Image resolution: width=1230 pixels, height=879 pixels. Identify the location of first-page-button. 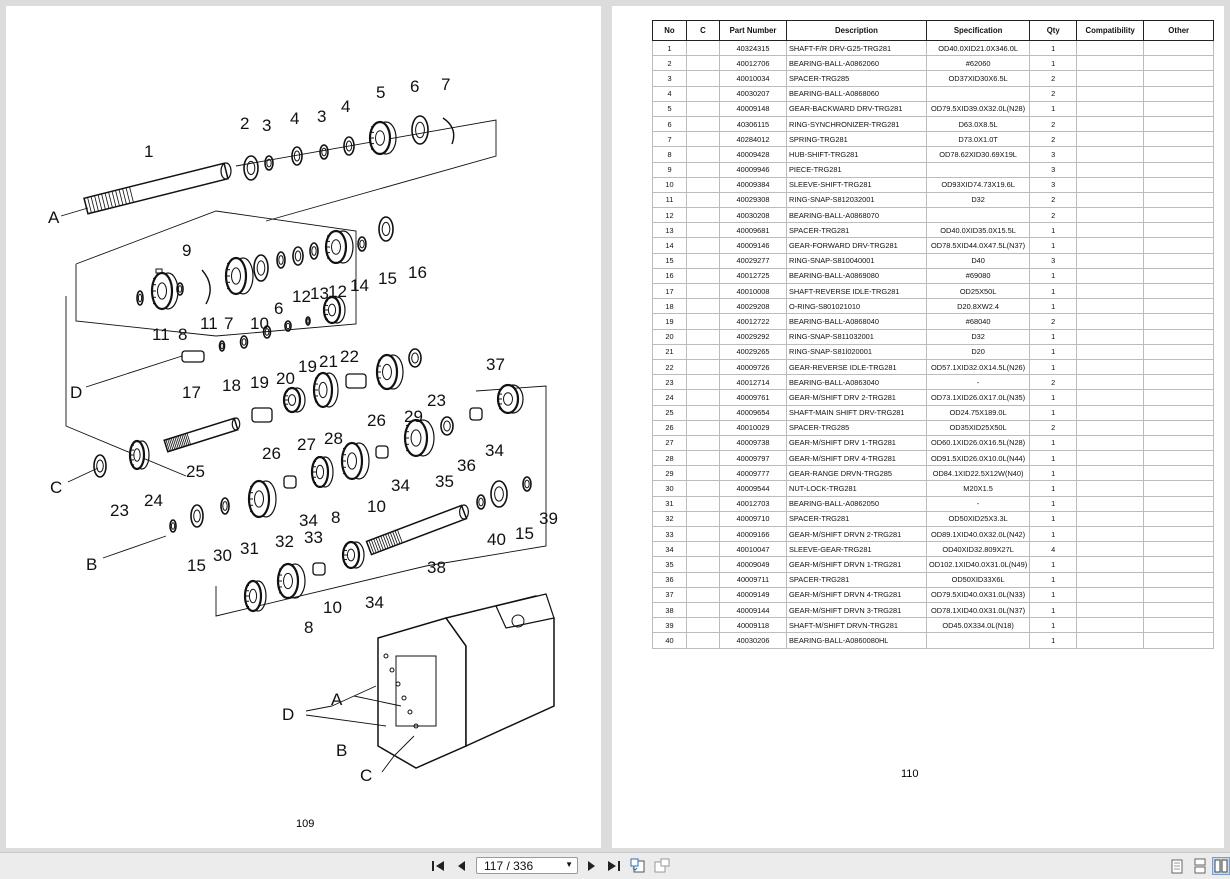
(438, 866).